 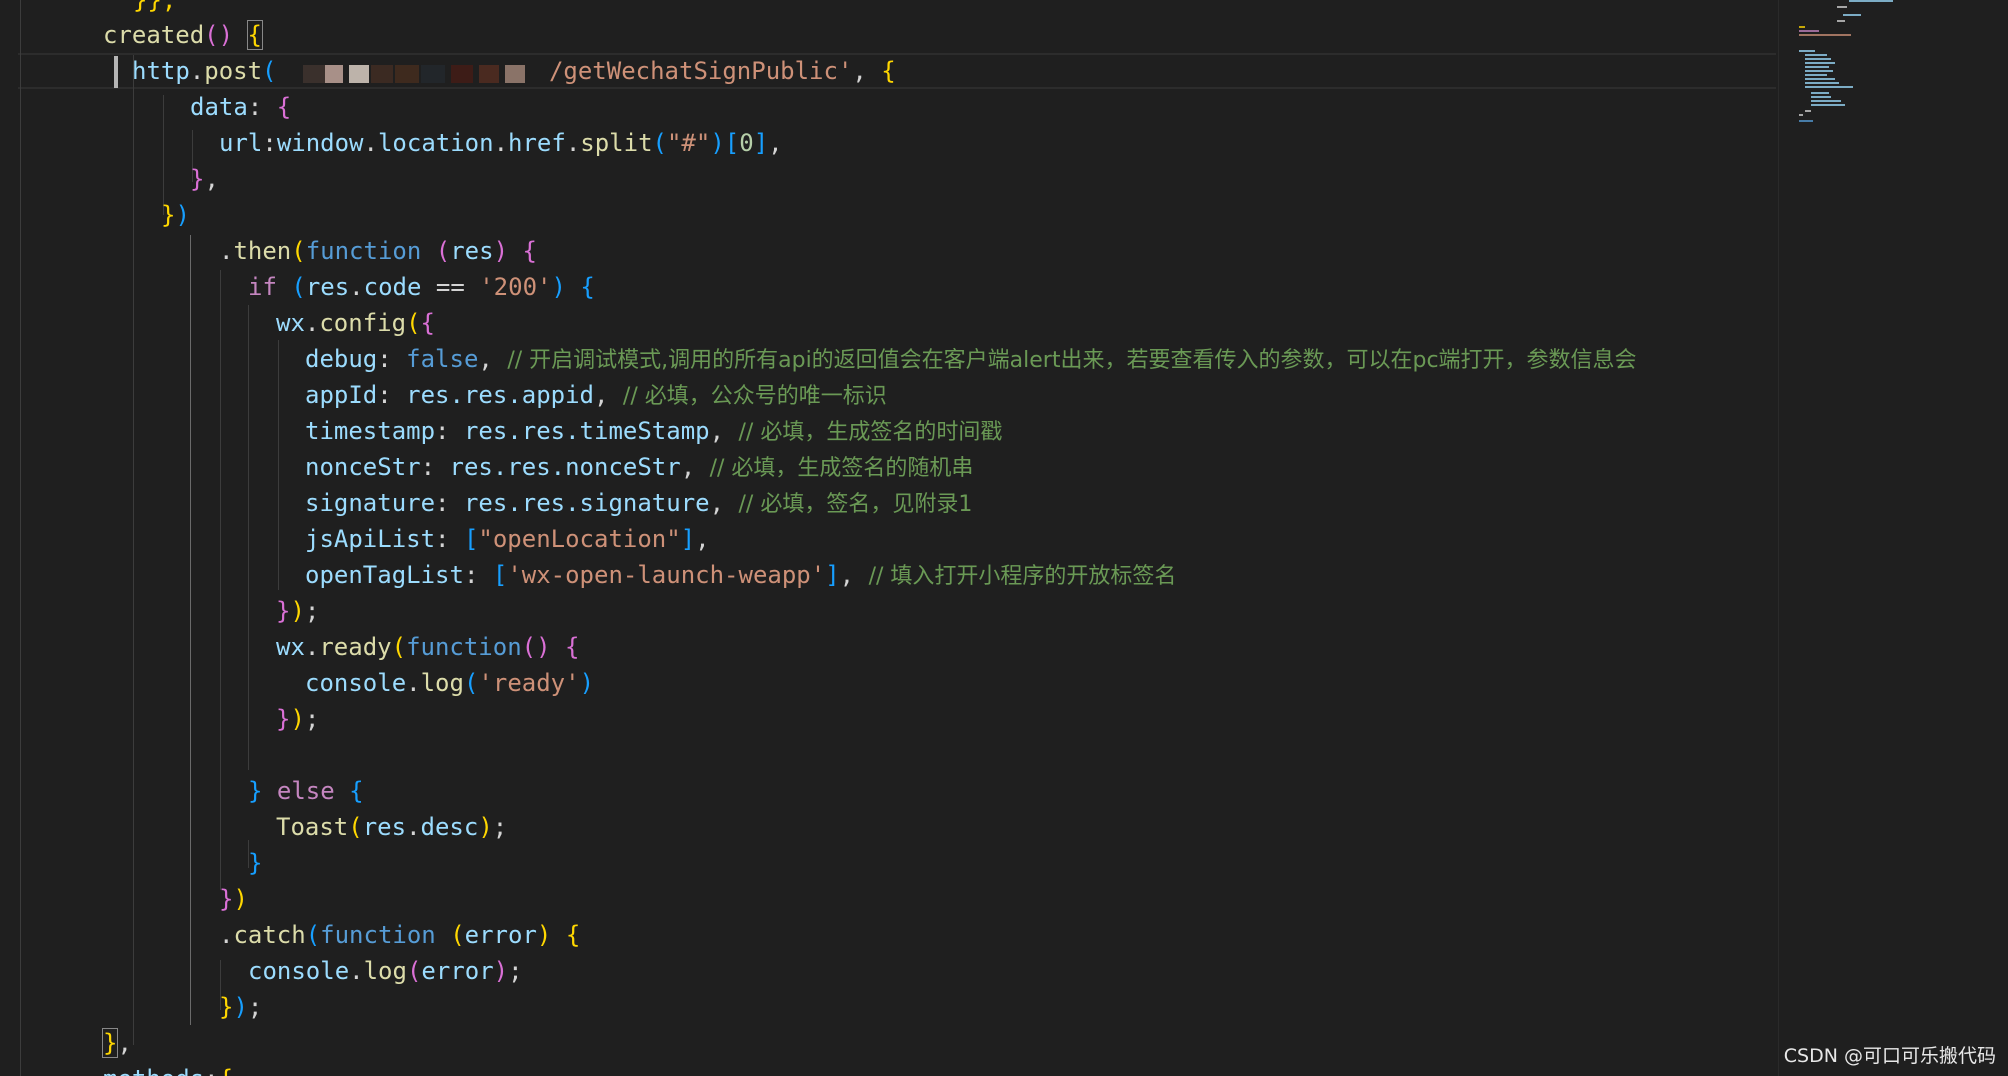 I want to click on code-token: signature, so click(x=370, y=503).